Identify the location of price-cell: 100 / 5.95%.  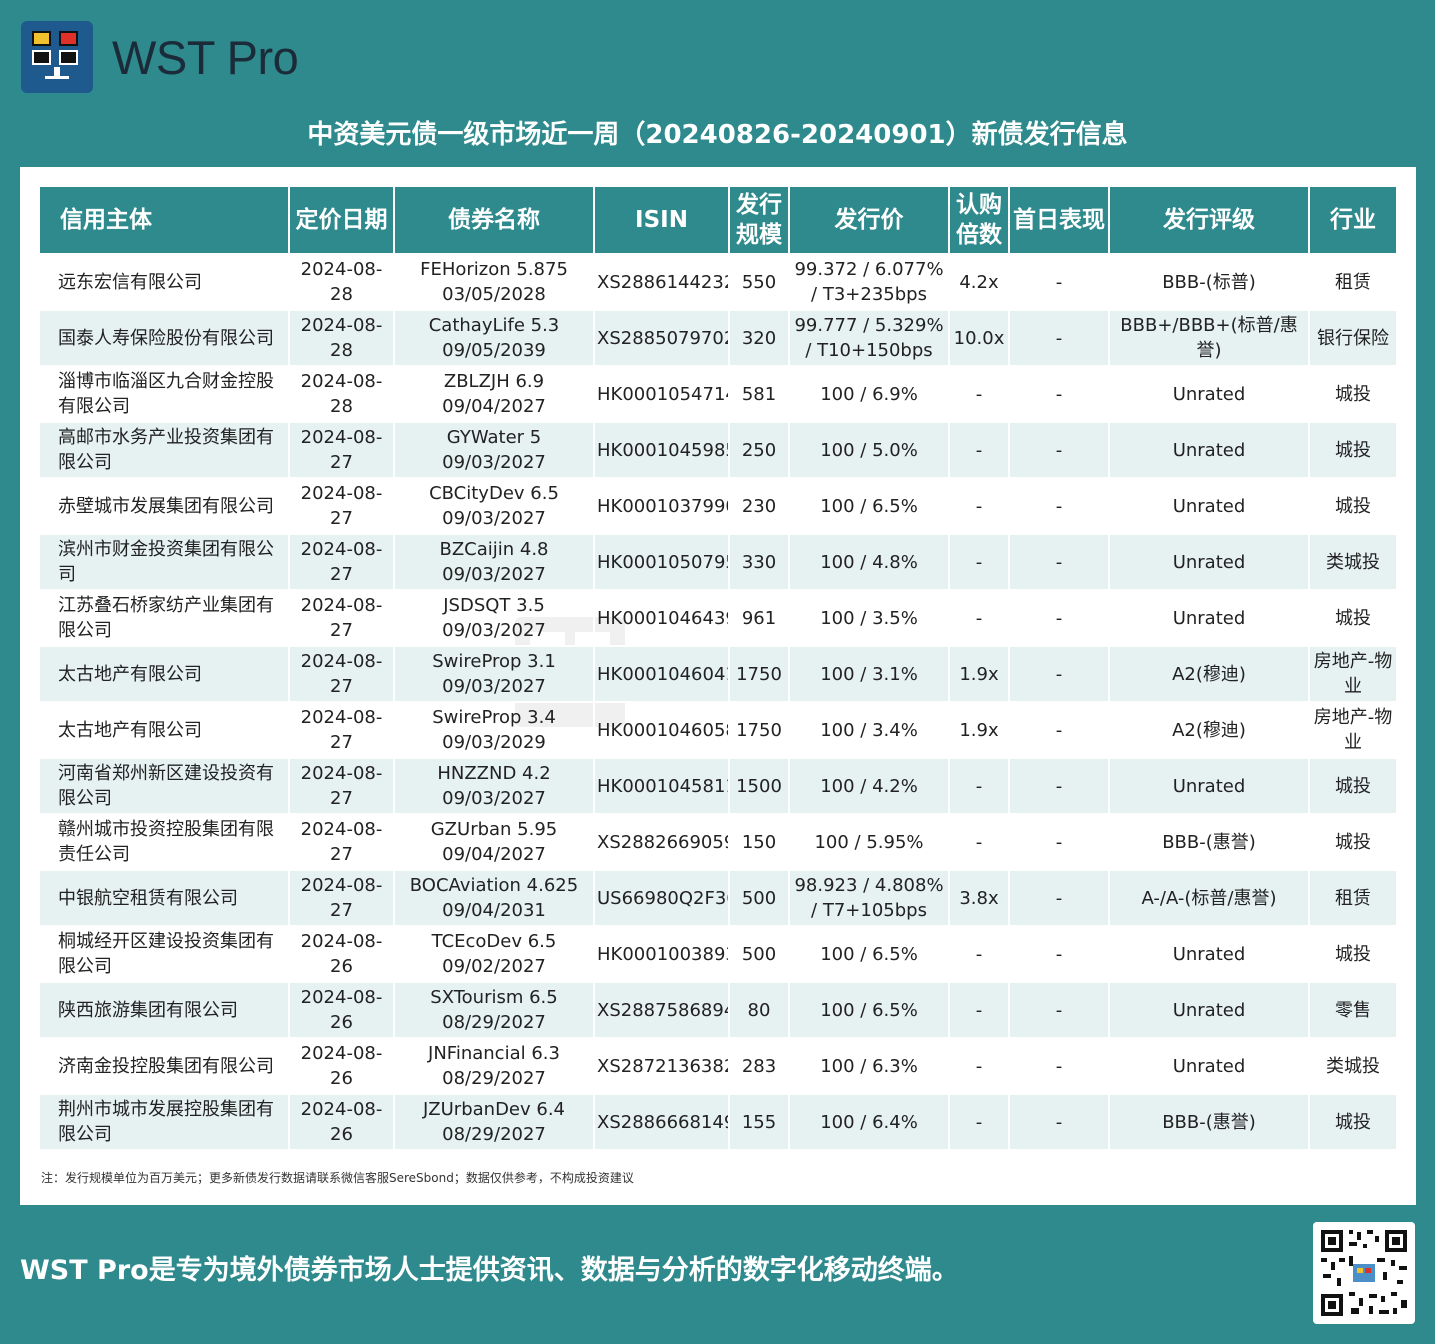
(870, 841).